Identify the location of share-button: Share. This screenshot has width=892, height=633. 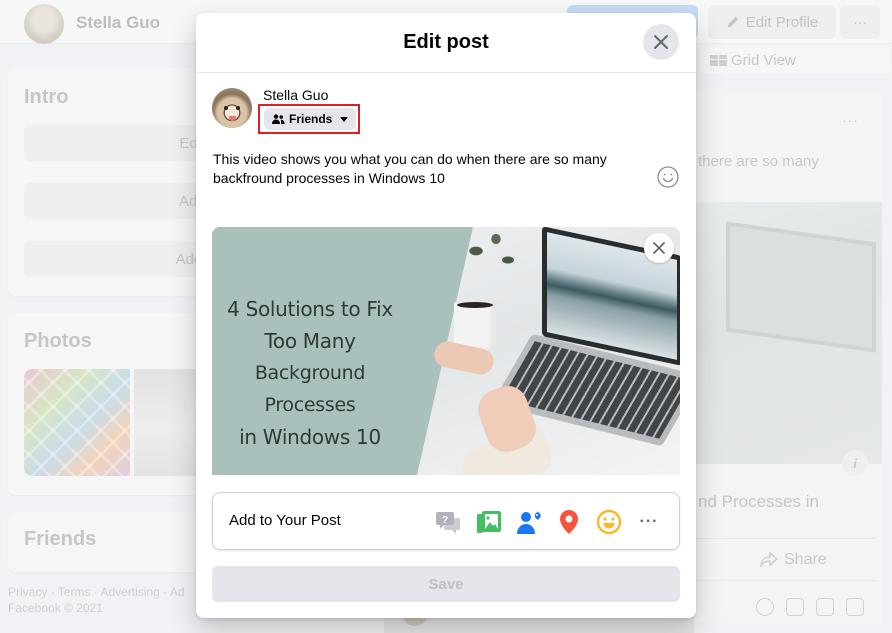
(793, 560).